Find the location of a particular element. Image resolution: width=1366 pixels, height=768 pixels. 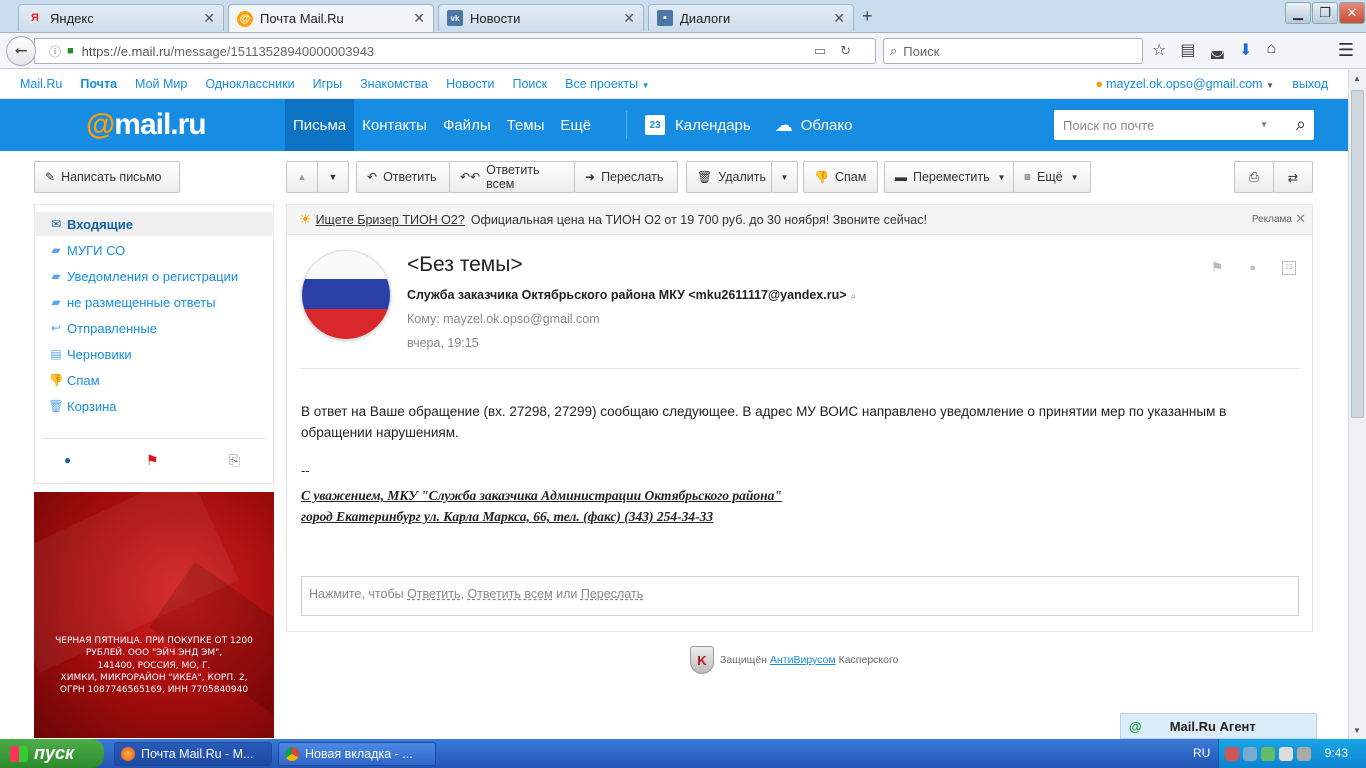

nav-calendar: Календарь is located at coordinates (713, 125).